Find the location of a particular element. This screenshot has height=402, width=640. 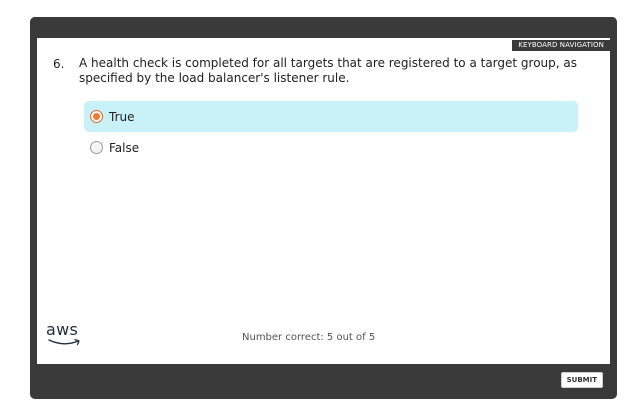

aws-logo-text: aws is located at coordinates (62, 329).